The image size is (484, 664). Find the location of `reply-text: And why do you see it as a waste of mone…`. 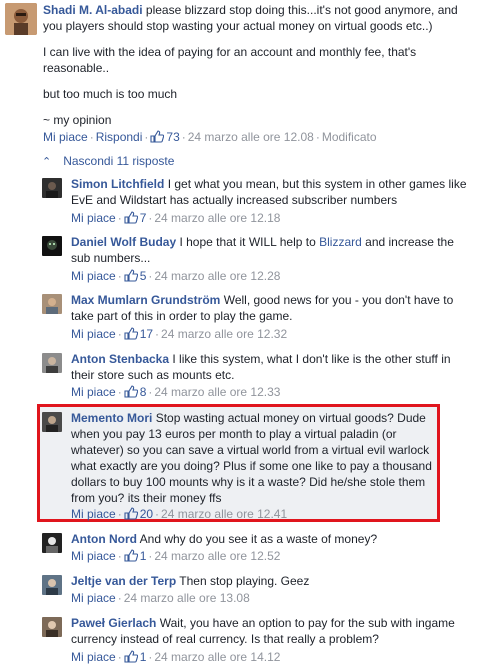

reply-text: And why do you see it as a waste of mone… is located at coordinates (258, 539).